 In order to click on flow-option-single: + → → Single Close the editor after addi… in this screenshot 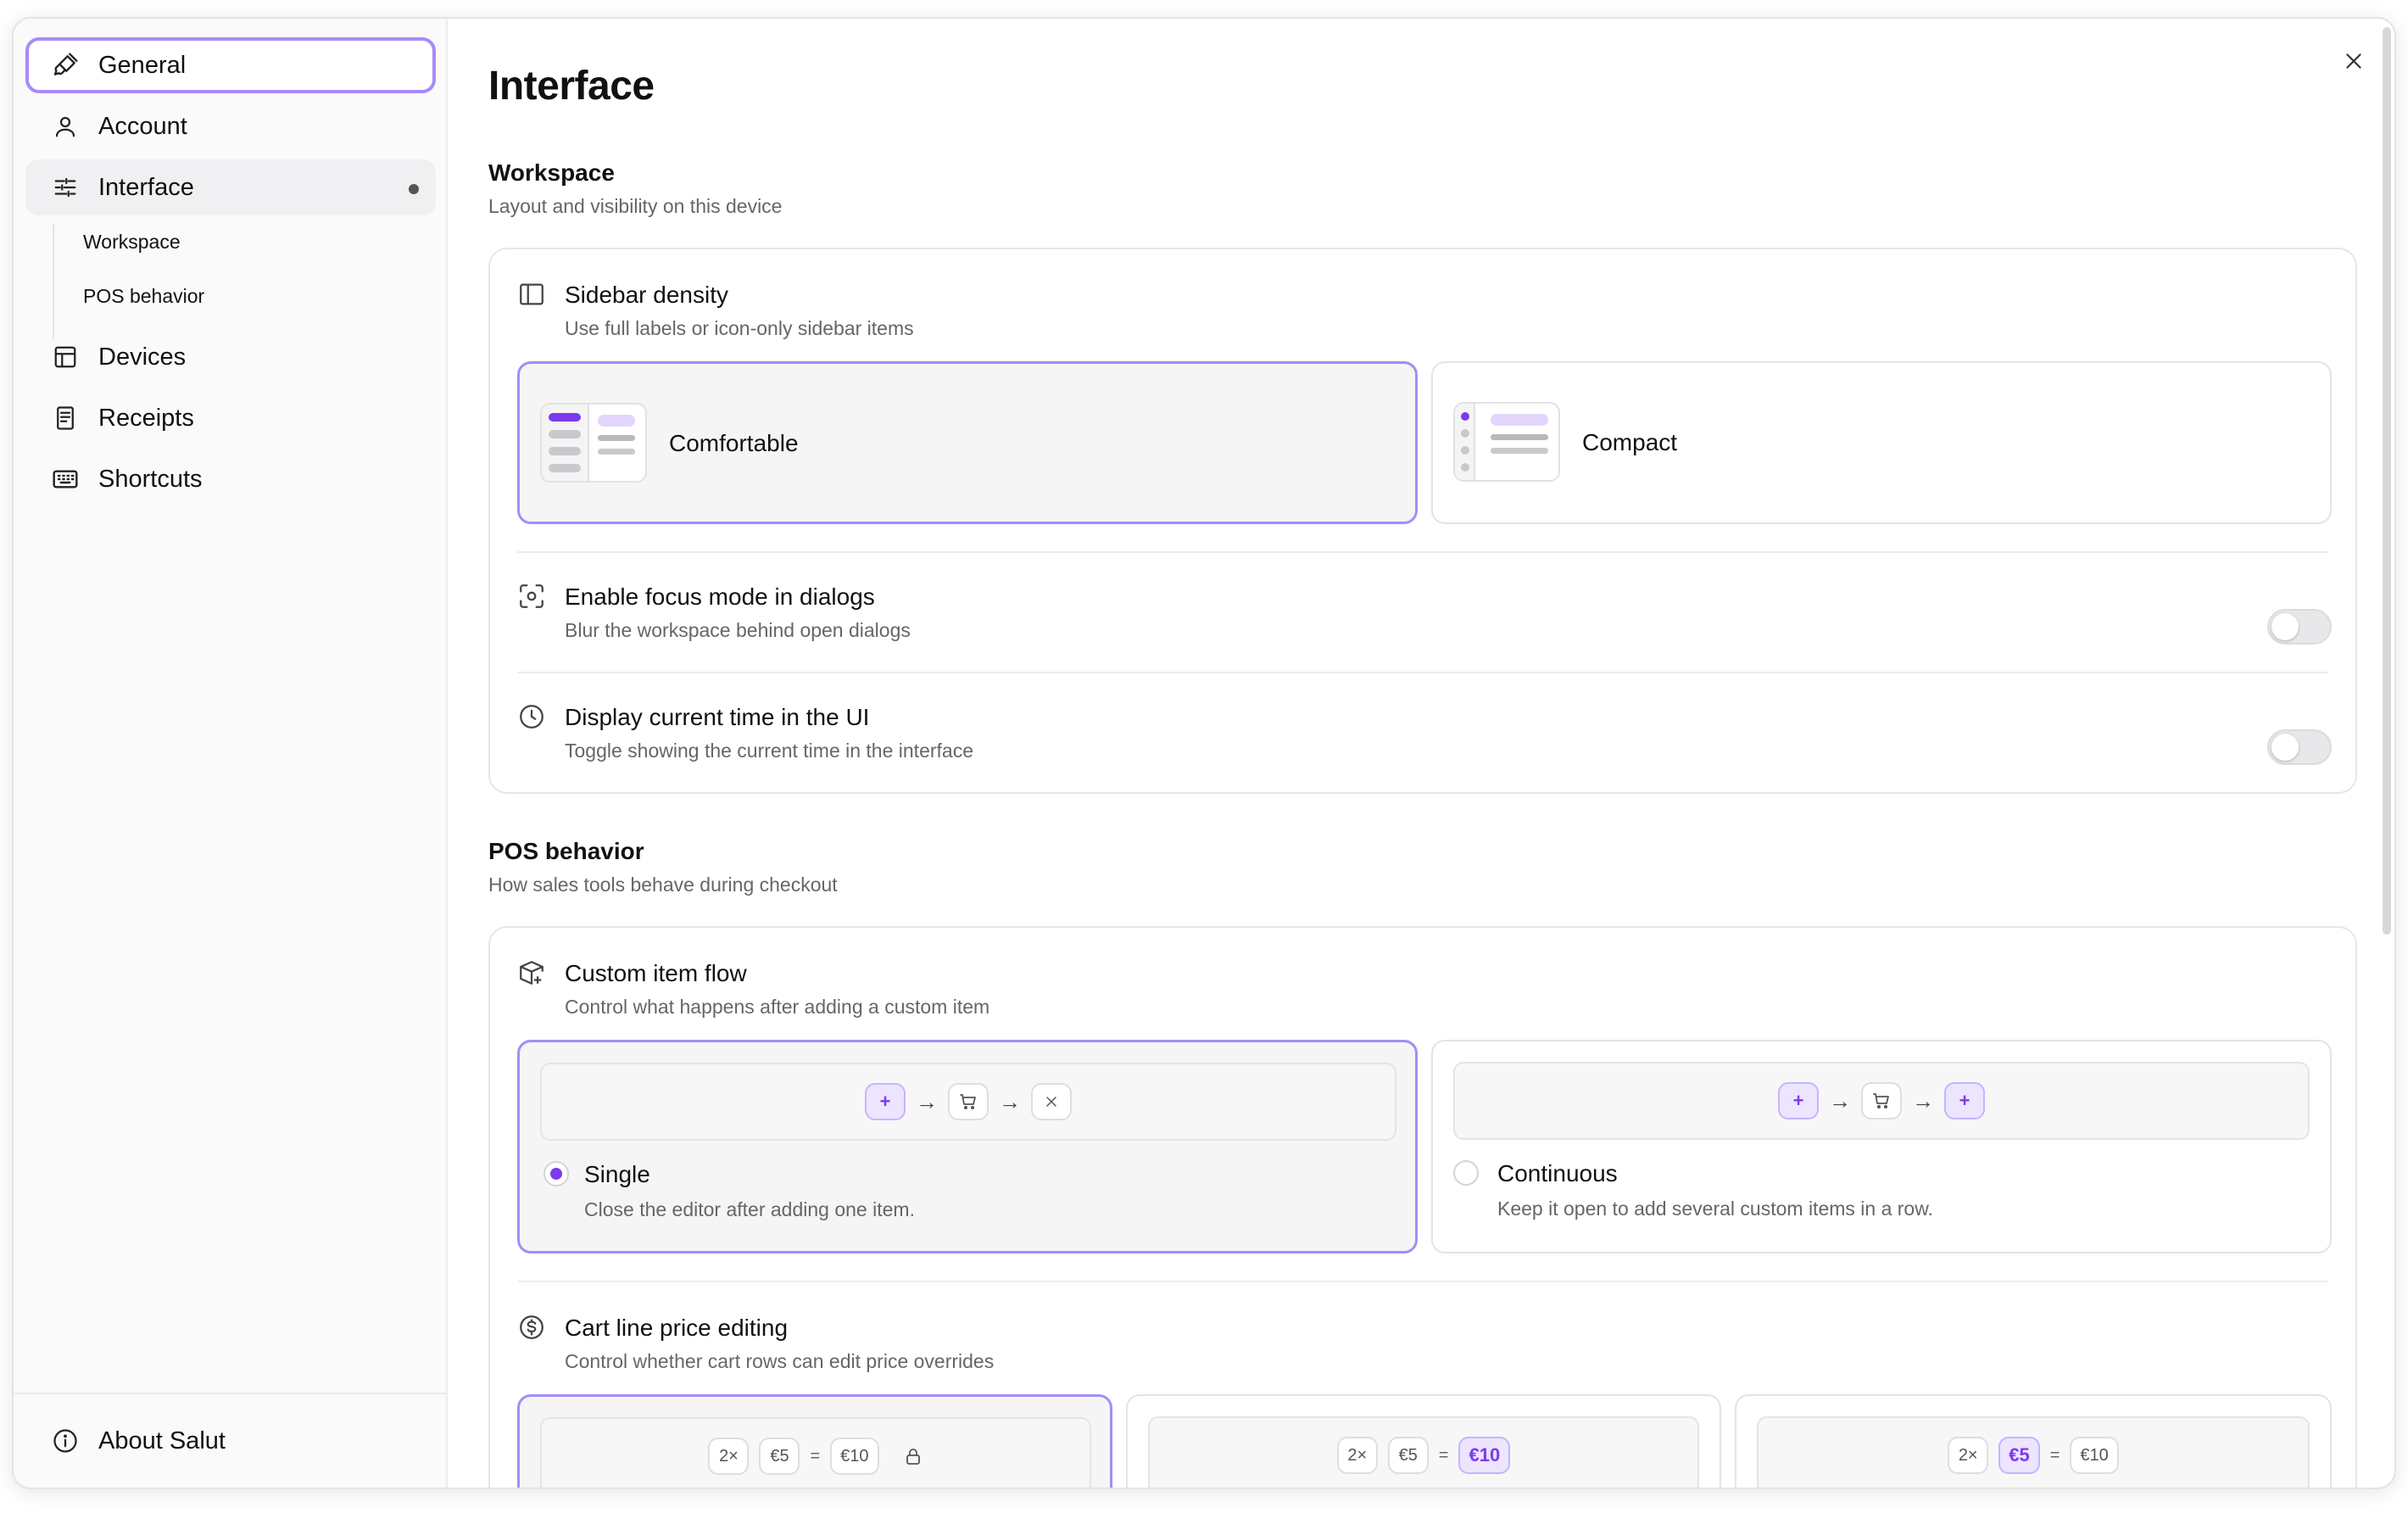, I will do `click(968, 1146)`.